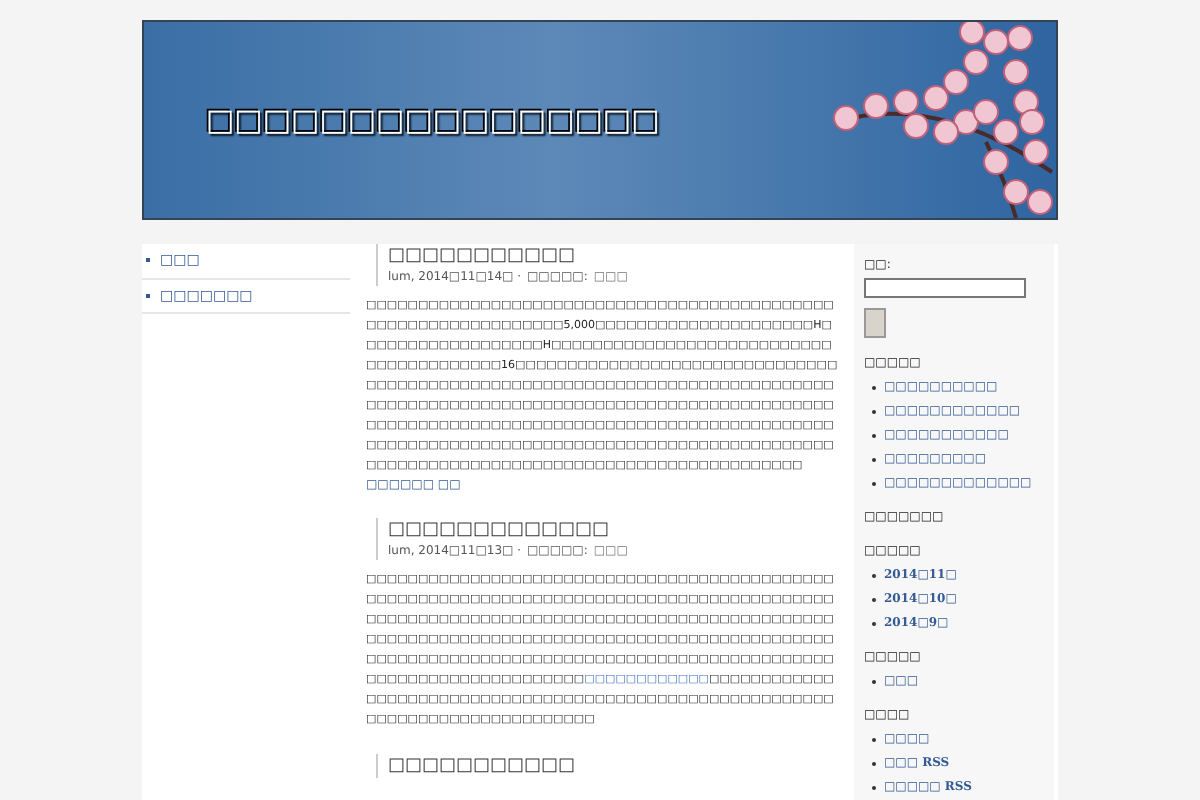 Image resolution: width=1200 pixels, height=800 pixels. Describe the element at coordinates (508, 530) in the screenshot. I see `post-title: □□□□□□□□□□□□□` at that location.